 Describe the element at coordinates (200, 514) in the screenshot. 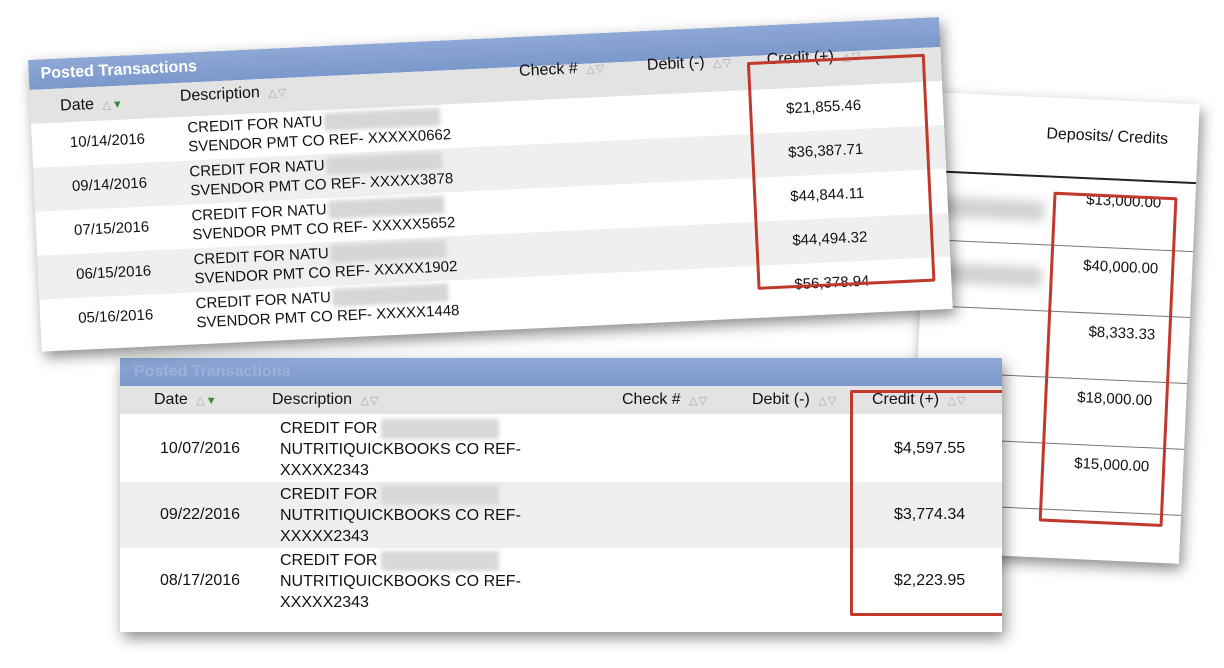

I see `transaction-date: 09/22/2016` at that location.